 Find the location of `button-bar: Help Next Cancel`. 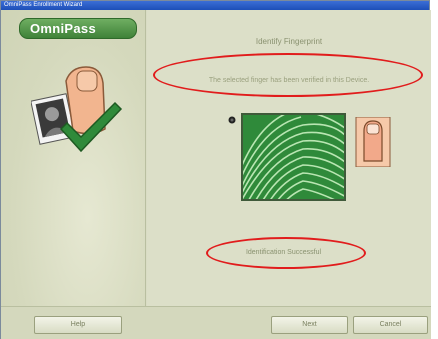

button-bar: Help Next Cancel is located at coordinates (216, 322).